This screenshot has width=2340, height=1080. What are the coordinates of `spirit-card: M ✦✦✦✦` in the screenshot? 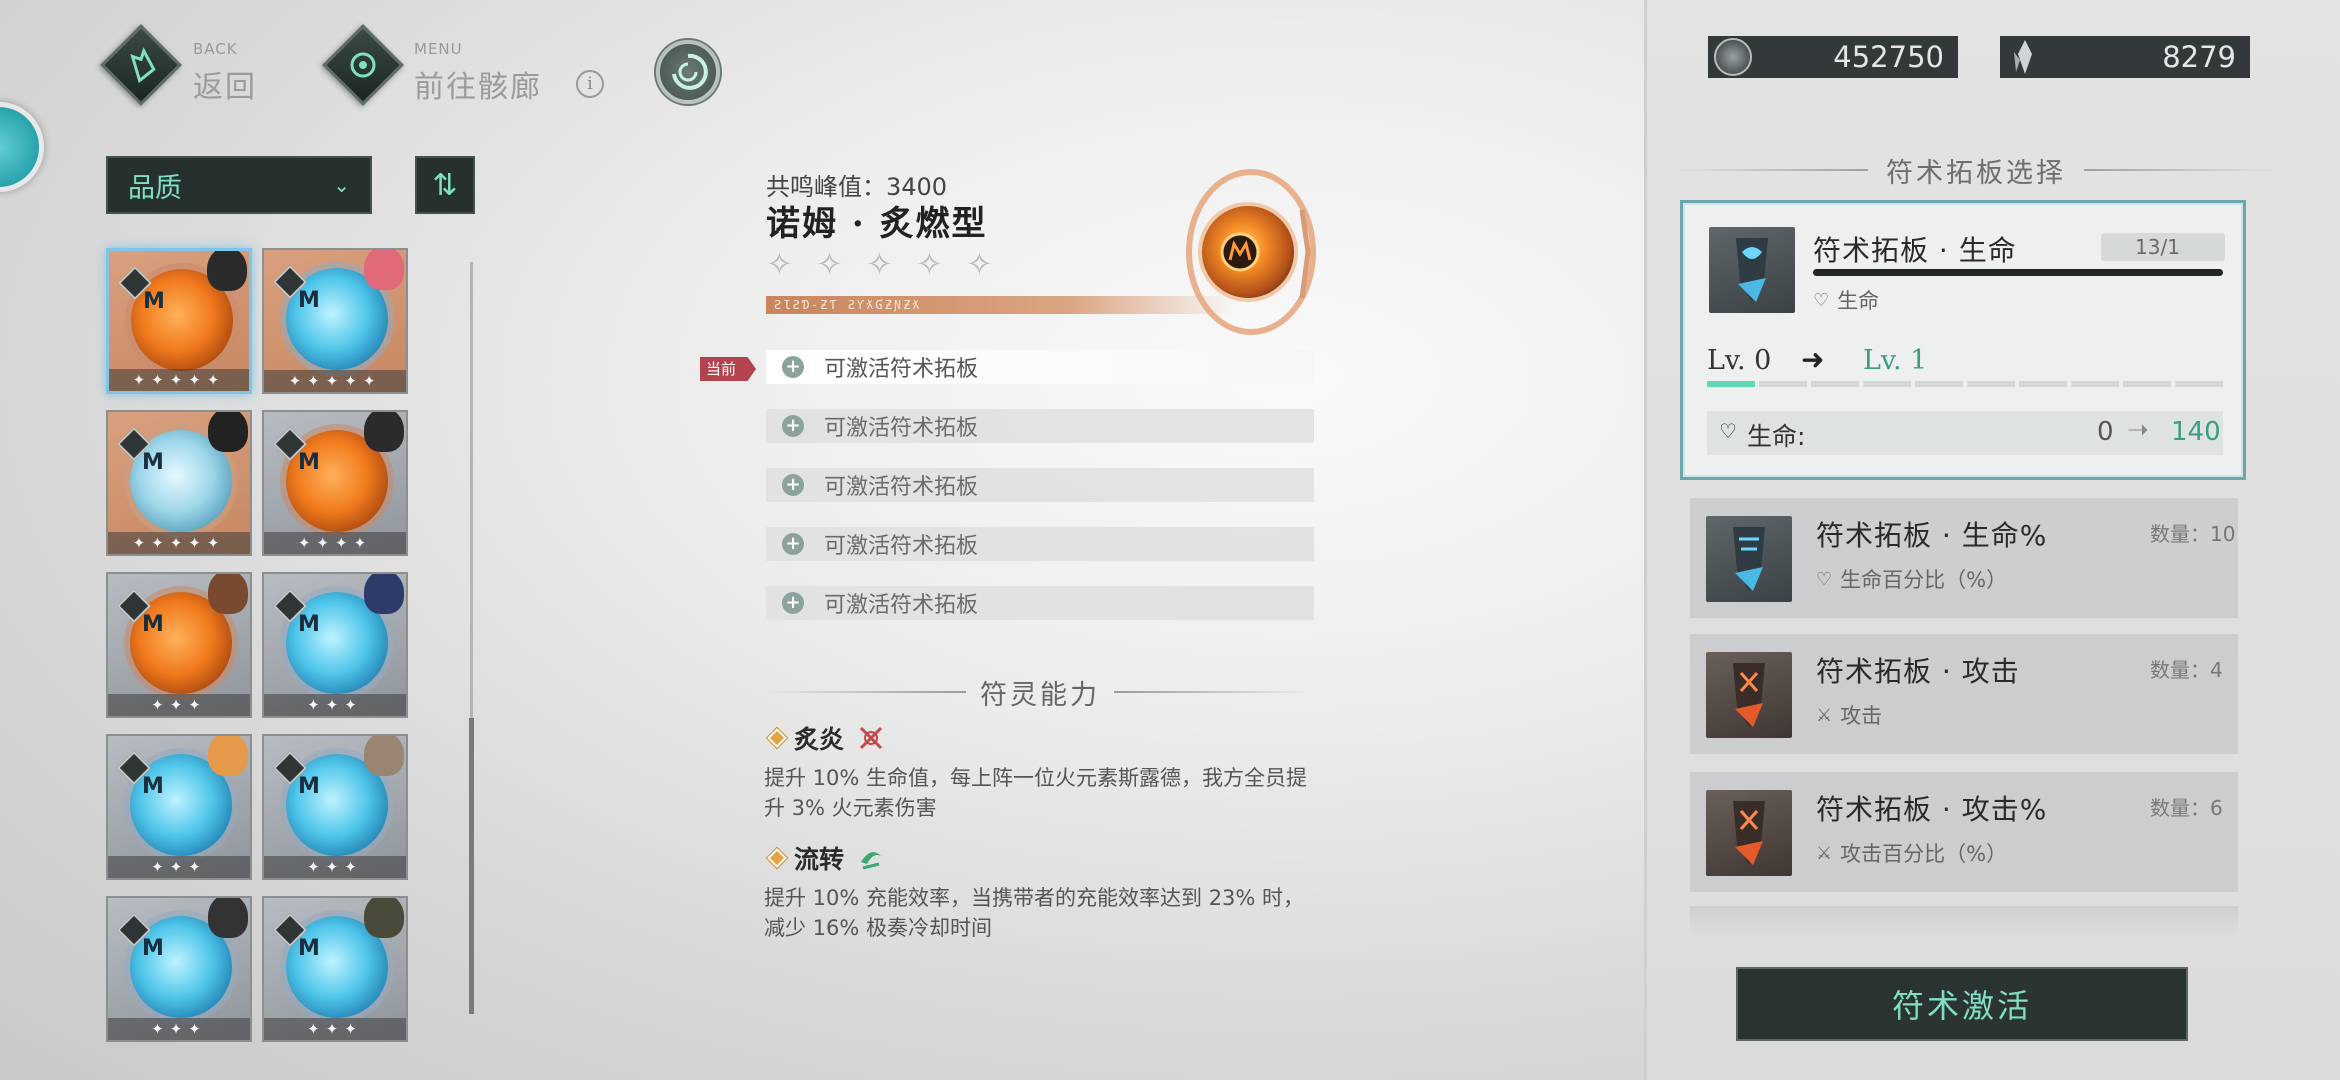 It's located at (335, 483).